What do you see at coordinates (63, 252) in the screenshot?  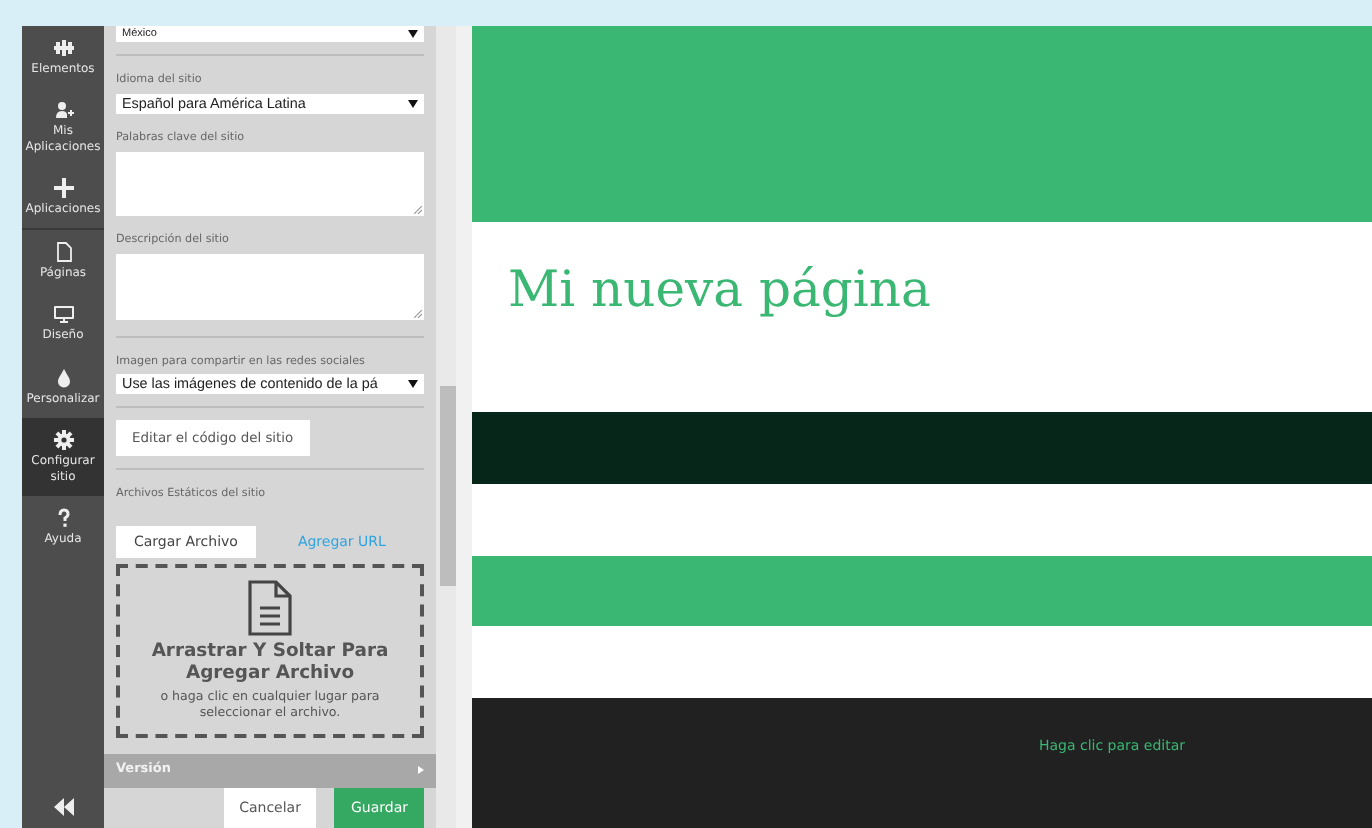 I see `page-icon` at bounding box center [63, 252].